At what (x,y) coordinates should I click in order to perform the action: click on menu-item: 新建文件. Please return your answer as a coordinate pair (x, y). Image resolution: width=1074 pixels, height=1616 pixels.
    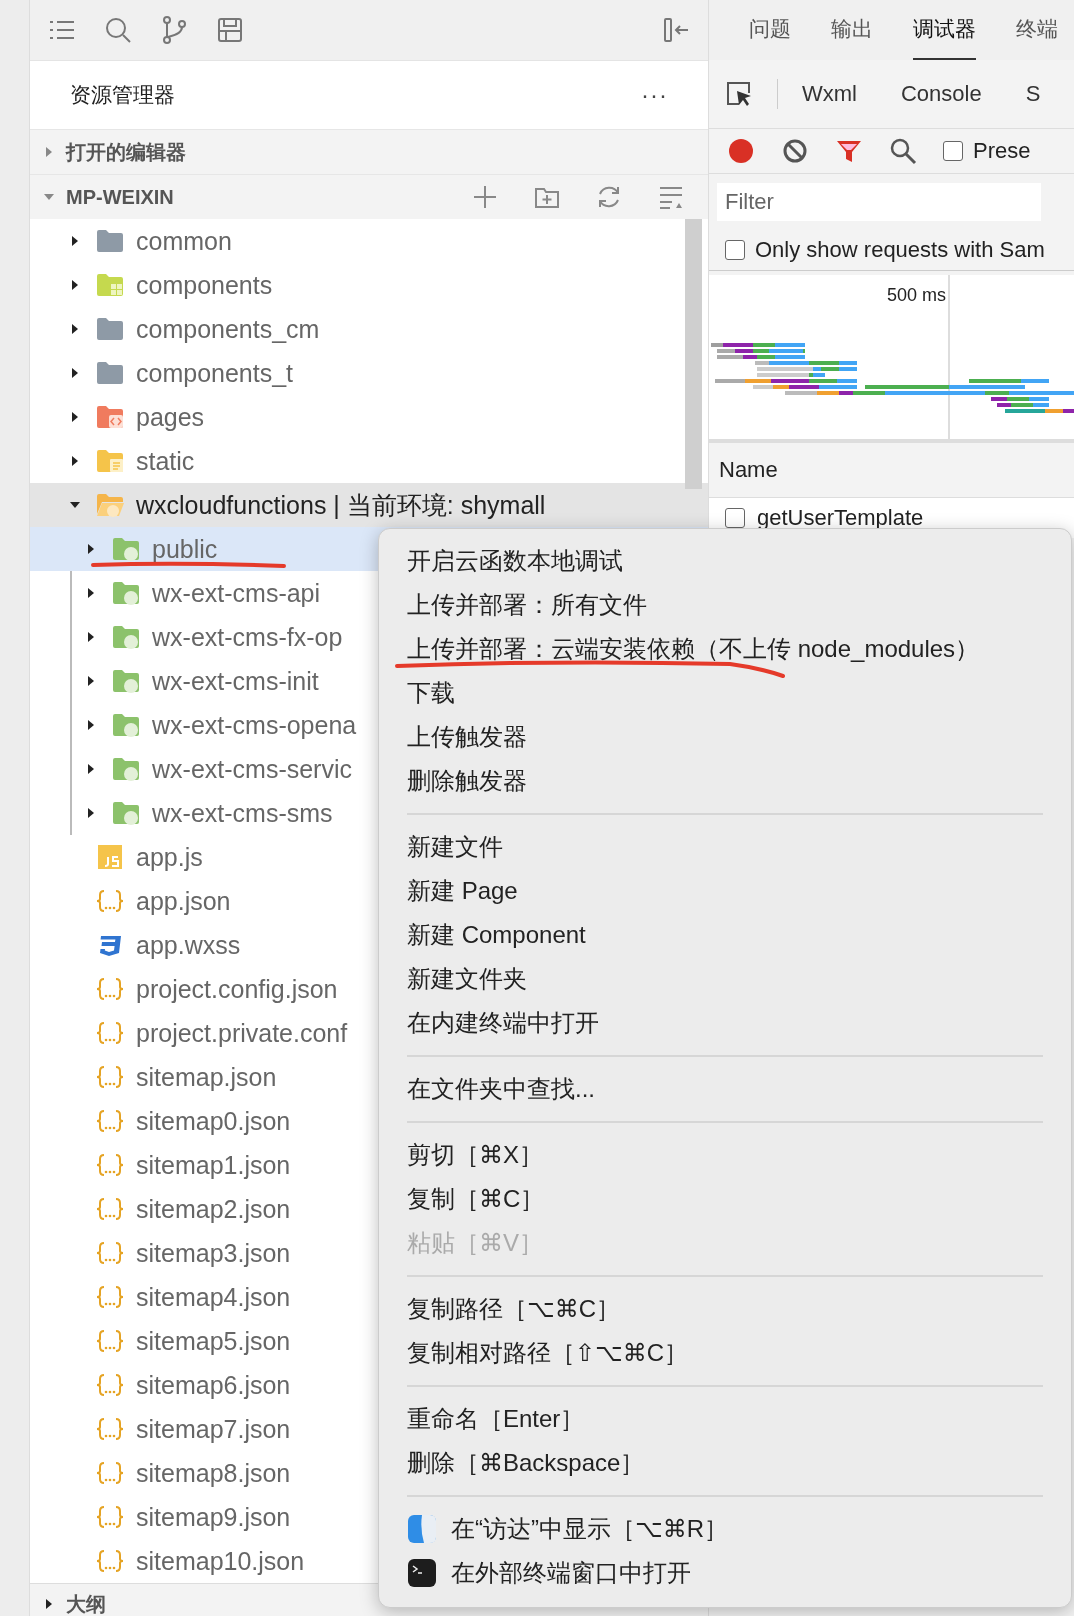
    Looking at the image, I should click on (725, 847).